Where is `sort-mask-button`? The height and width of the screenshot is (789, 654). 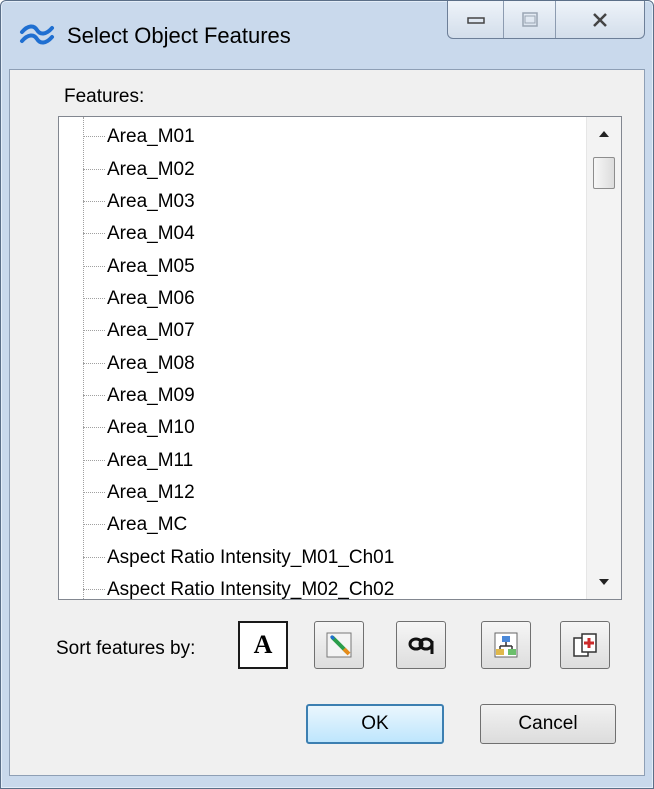
sort-mask-button is located at coordinates (421, 645).